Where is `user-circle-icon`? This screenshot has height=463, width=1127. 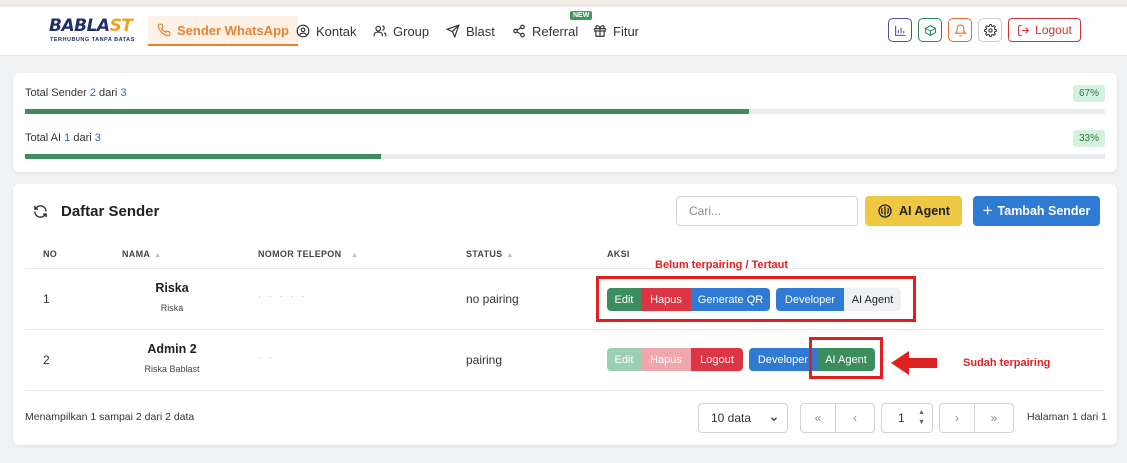
user-circle-icon is located at coordinates (303, 31).